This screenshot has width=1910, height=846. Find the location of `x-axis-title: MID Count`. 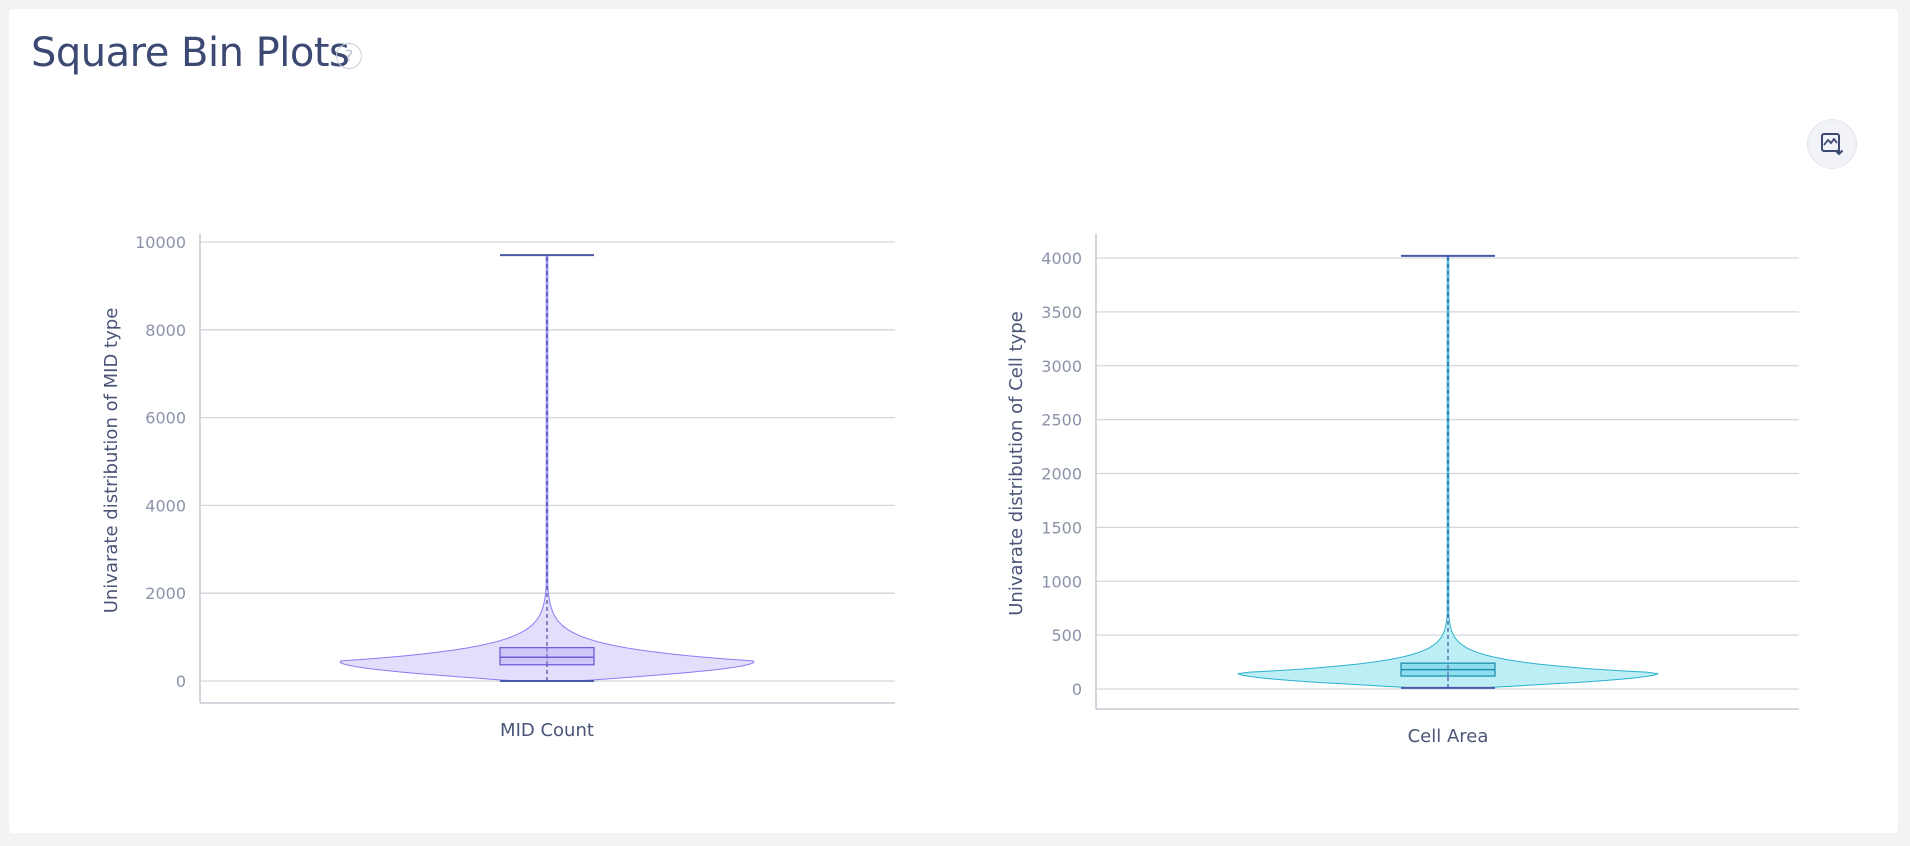

x-axis-title: MID Count is located at coordinates (547, 730).